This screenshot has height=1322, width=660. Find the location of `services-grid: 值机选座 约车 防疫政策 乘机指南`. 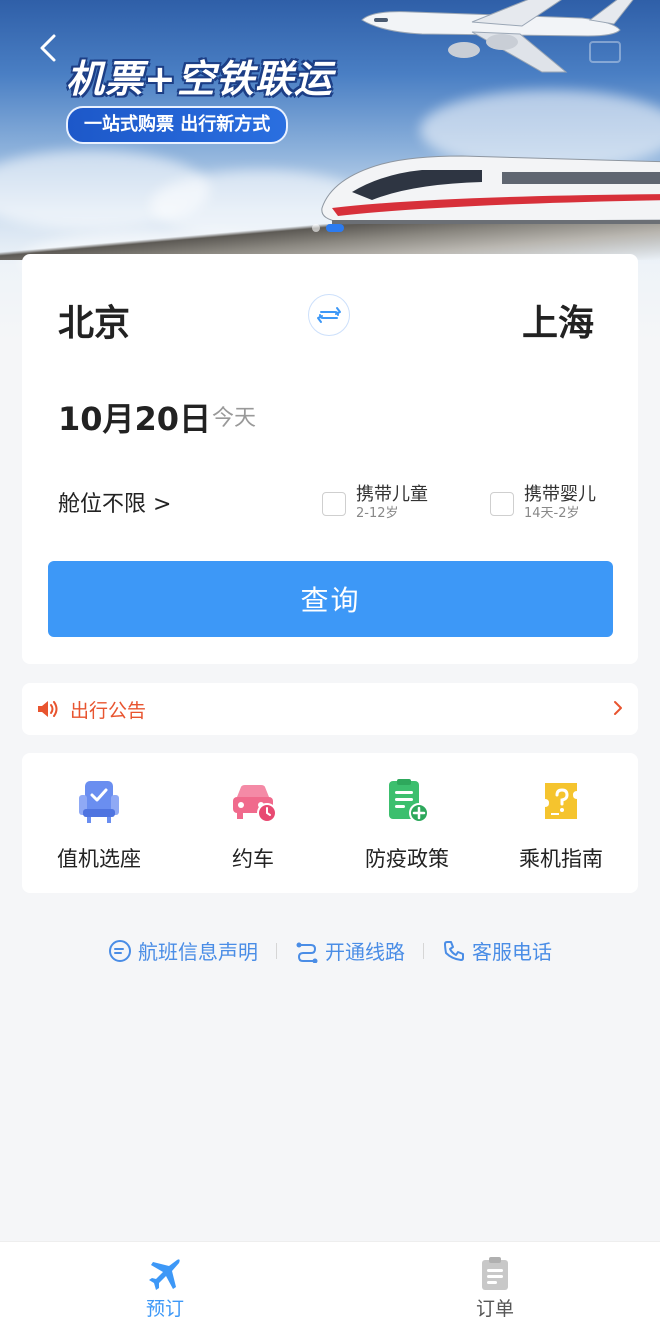

services-grid: 值机选座 约车 防疫政策 乘机指南 is located at coordinates (330, 823).